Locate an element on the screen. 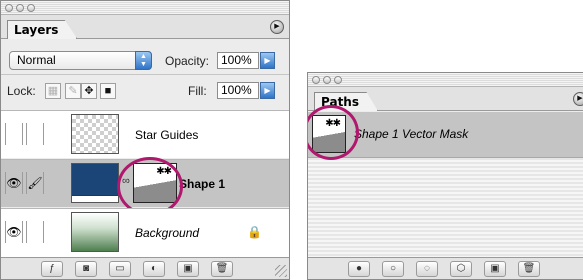 This screenshot has width=583, height=280. layer-name: Star Guides is located at coordinates (167, 135).